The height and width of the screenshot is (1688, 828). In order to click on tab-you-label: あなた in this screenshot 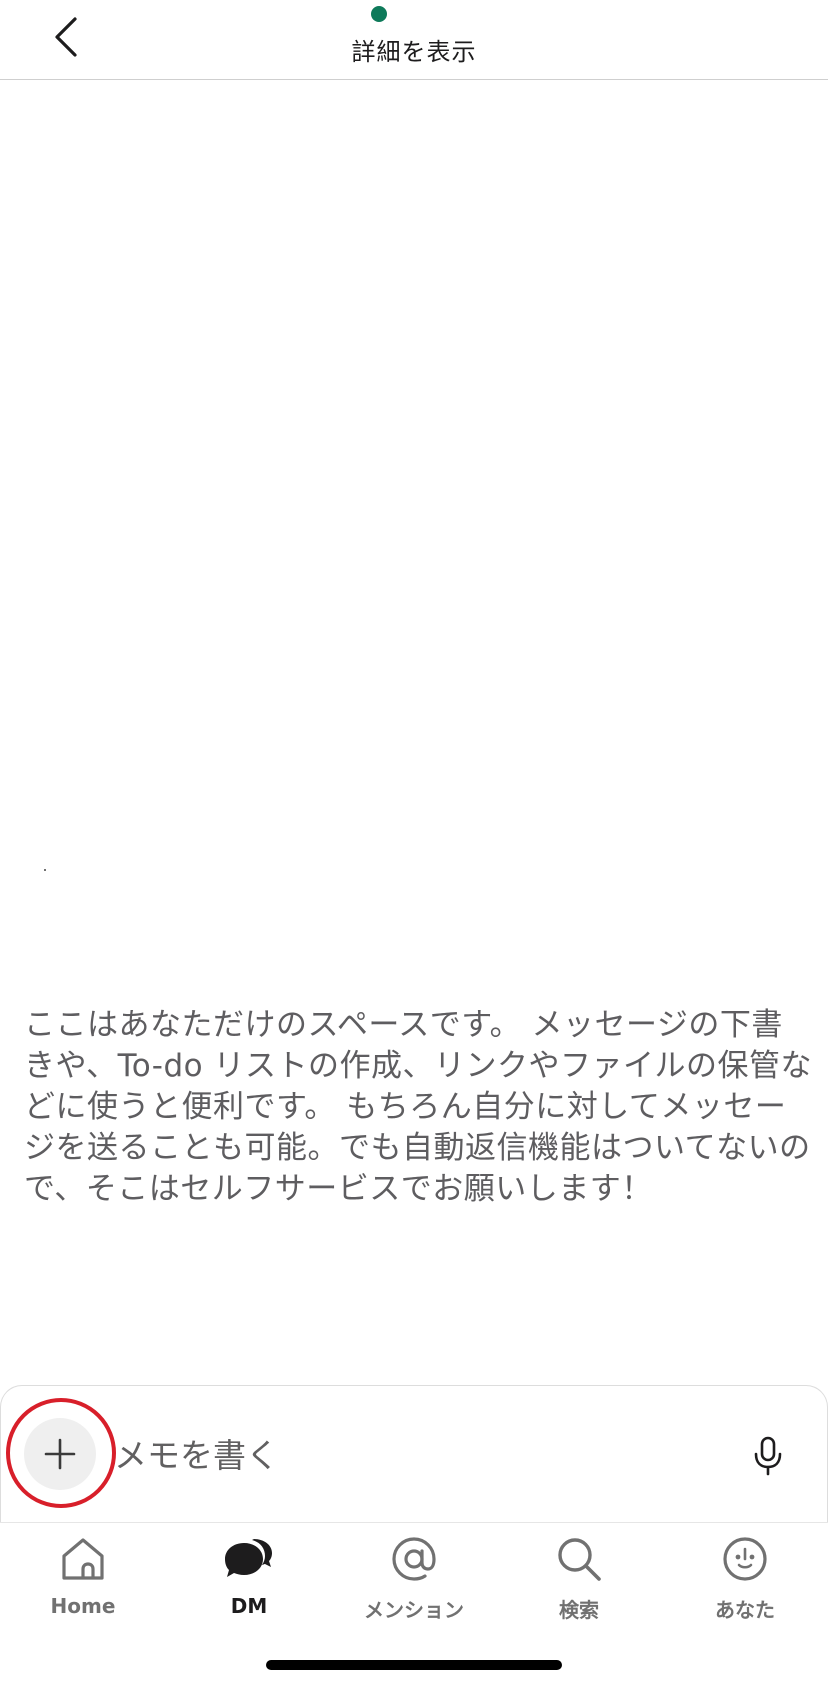, I will do `click(745, 1610)`.